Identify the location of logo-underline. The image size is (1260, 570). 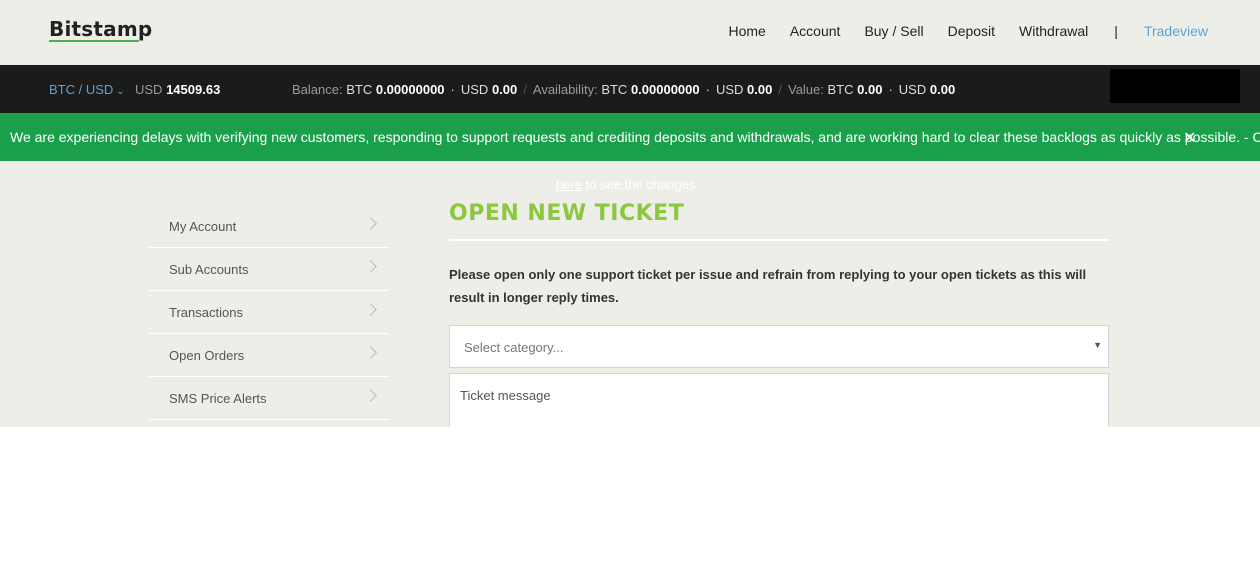
(94, 41).